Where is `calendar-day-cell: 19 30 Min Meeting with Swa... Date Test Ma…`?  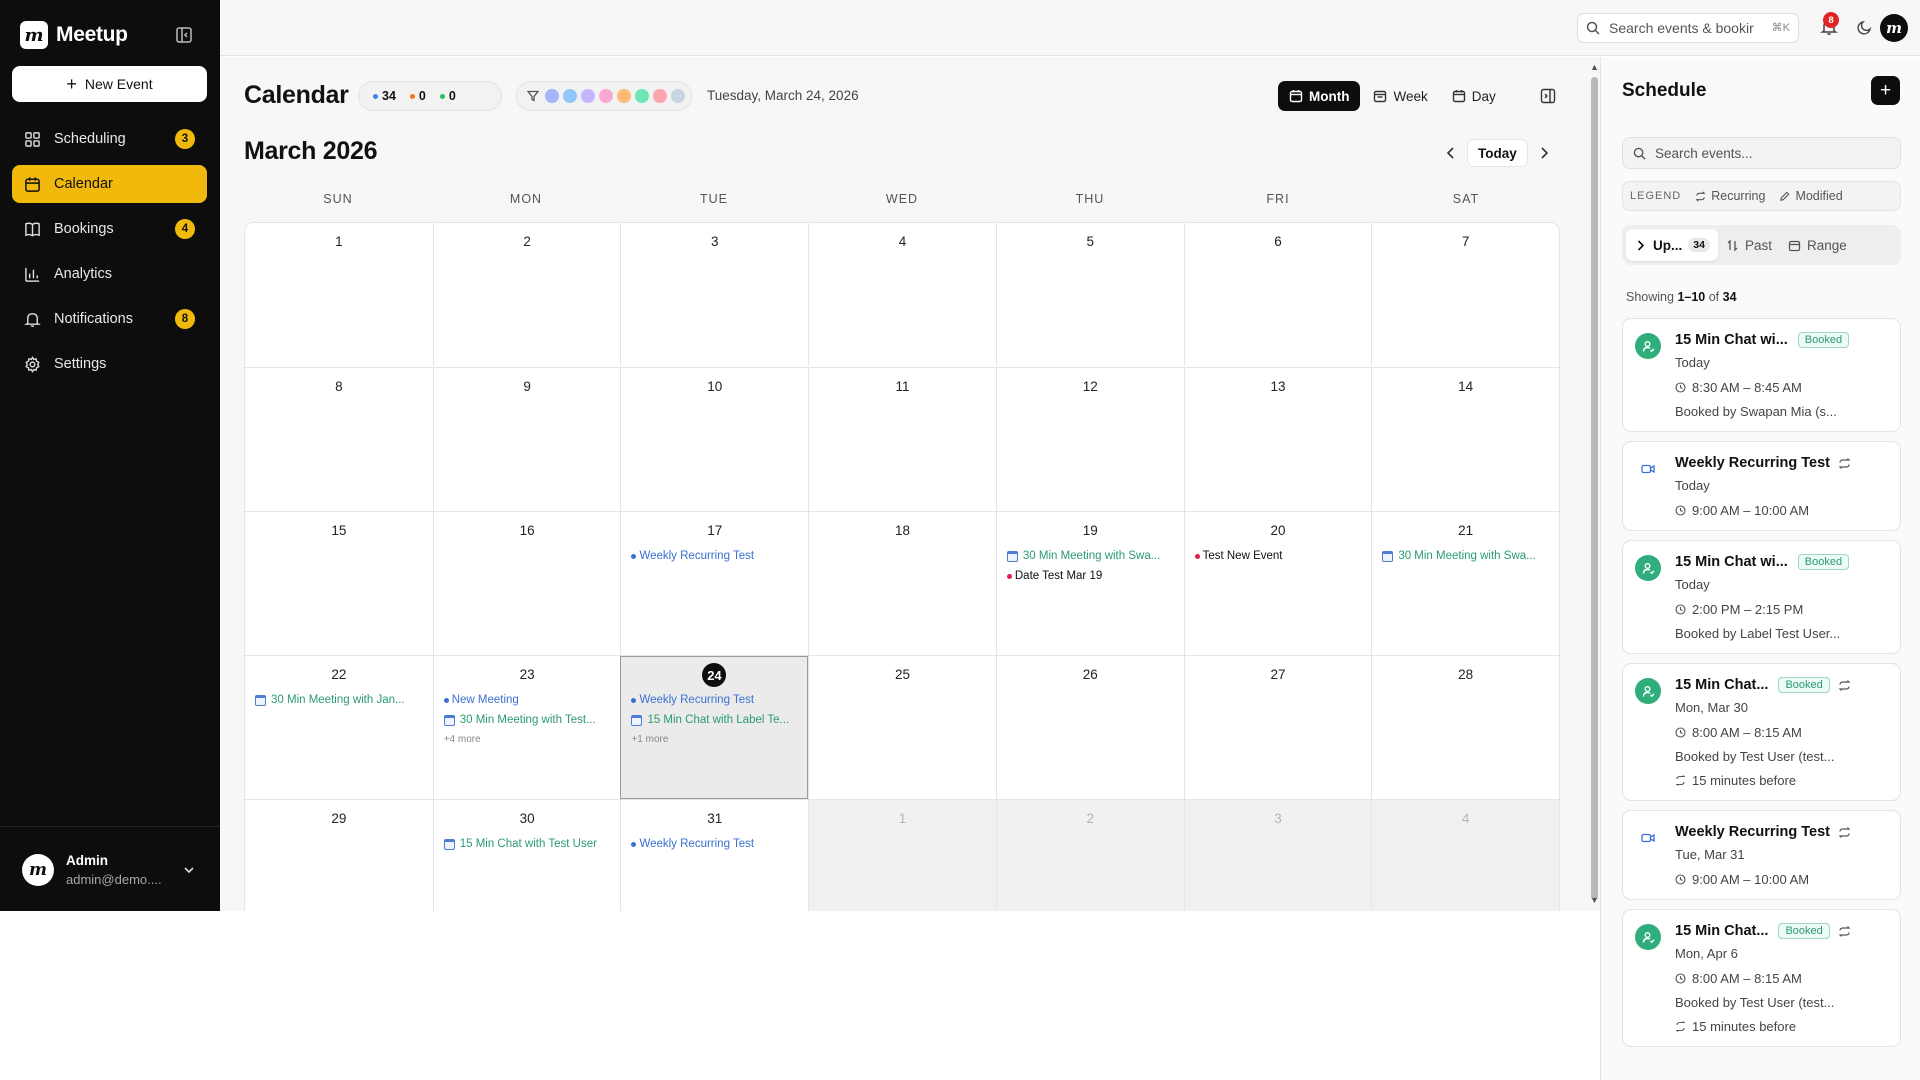 calendar-day-cell: 19 30 Min Meeting with Swa... Date Test Ma… is located at coordinates (1089, 583).